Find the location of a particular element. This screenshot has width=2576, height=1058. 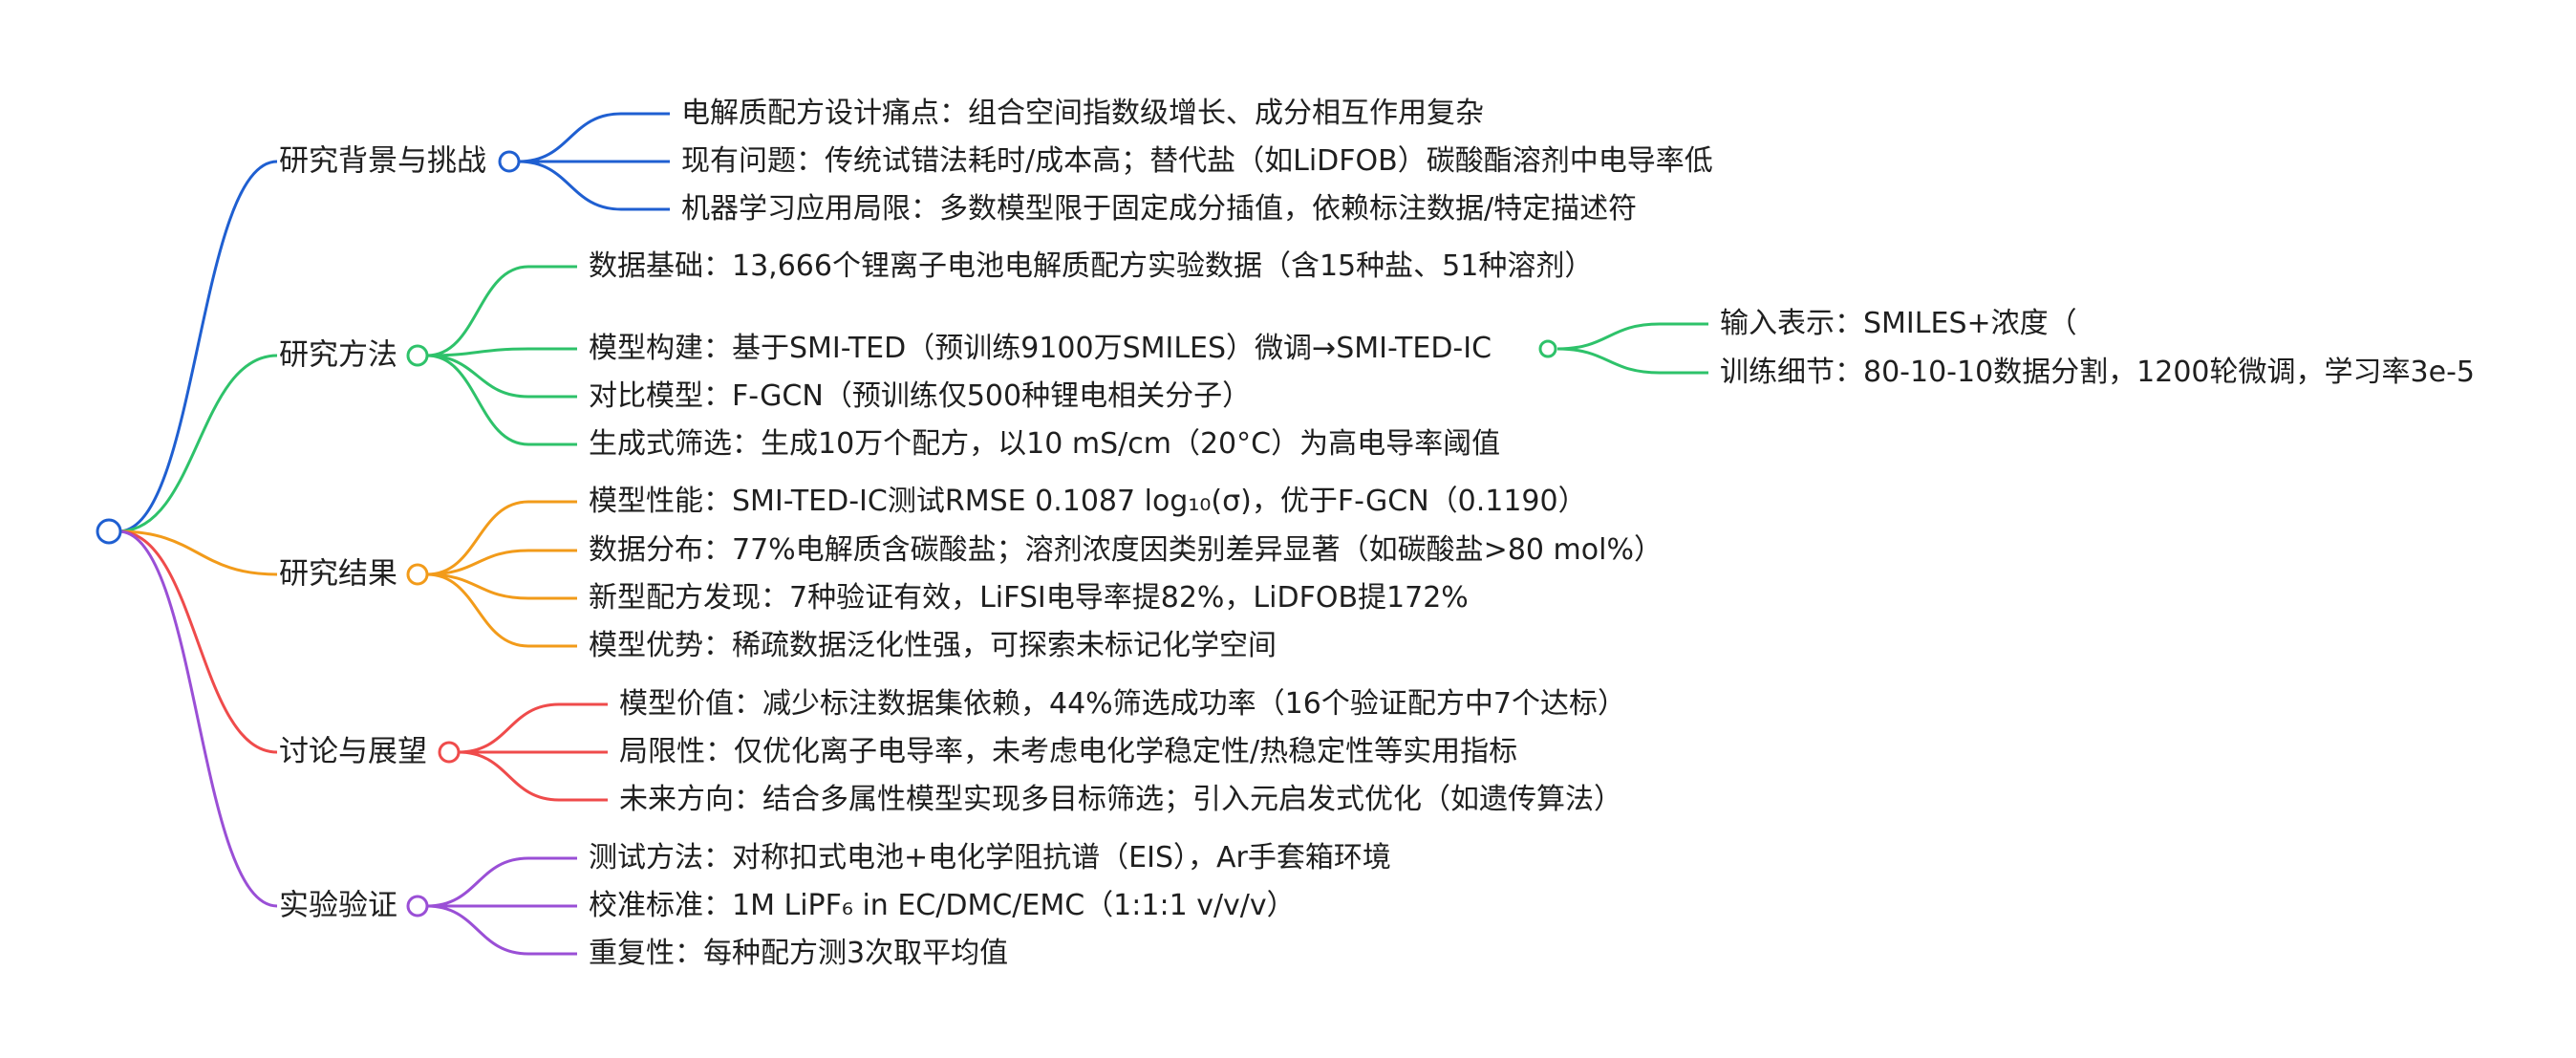

branch-label-methods: 研究方法 is located at coordinates (338, 356).